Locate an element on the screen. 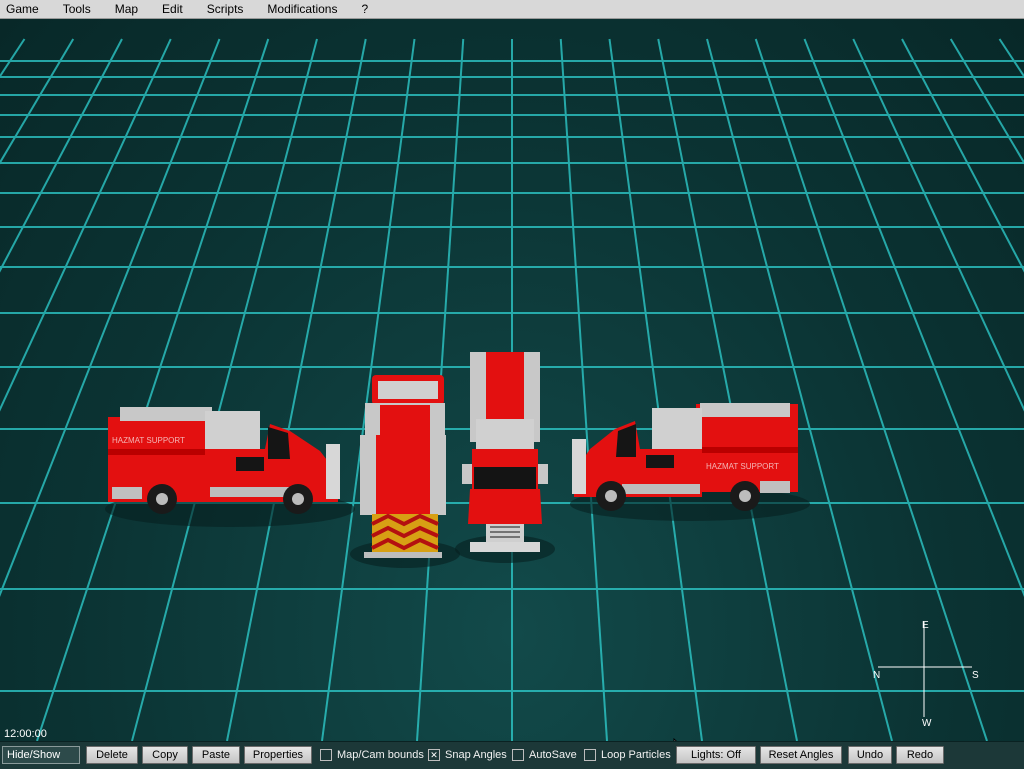 Image resolution: width=1024 pixels, height=769 pixels. compass-rose: N S E W is located at coordinates (926, 674).